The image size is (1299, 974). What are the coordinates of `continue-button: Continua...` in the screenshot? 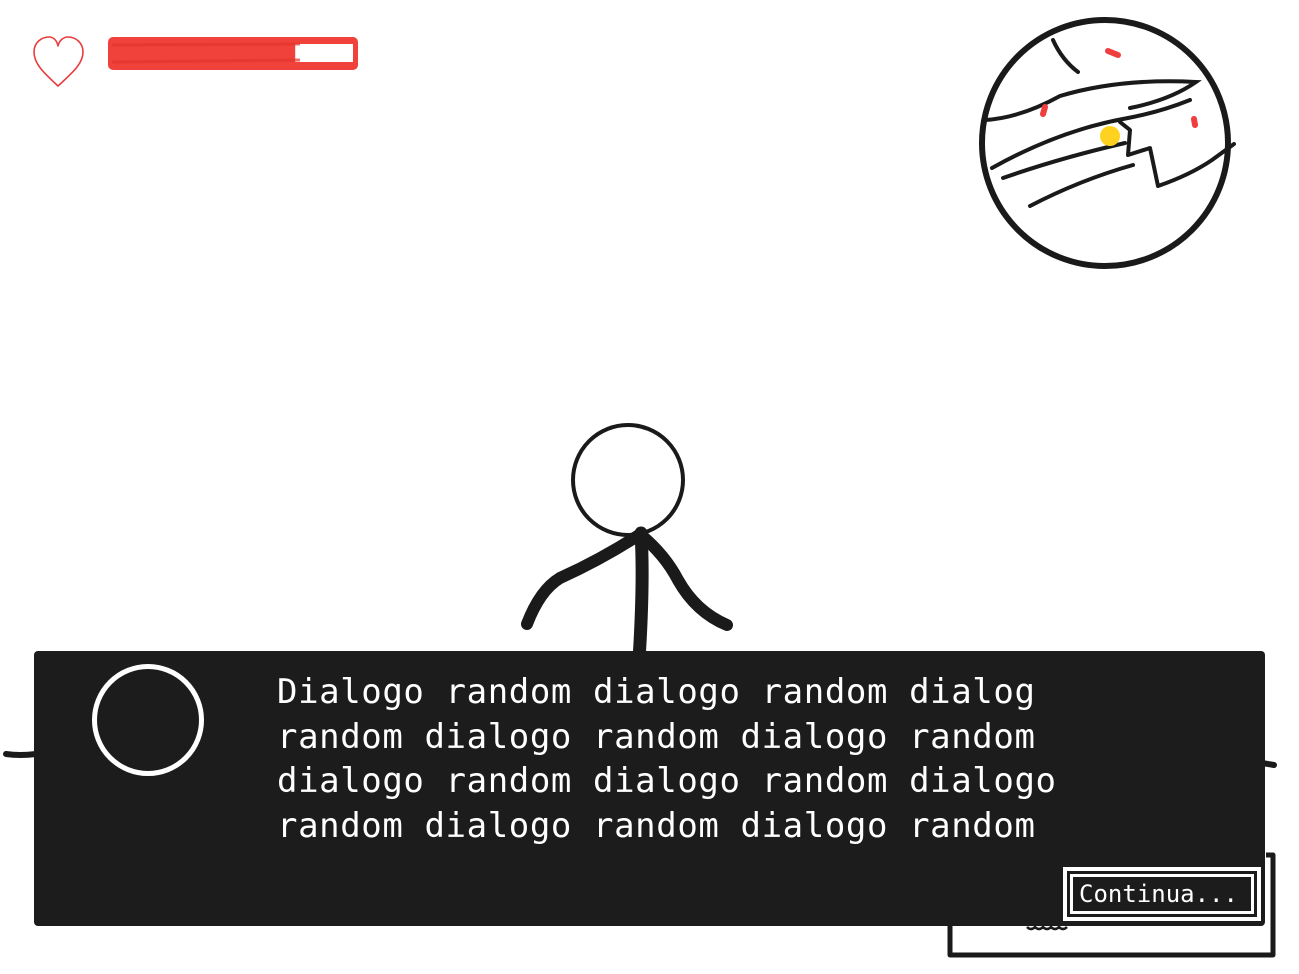 It's located at (1162, 894).